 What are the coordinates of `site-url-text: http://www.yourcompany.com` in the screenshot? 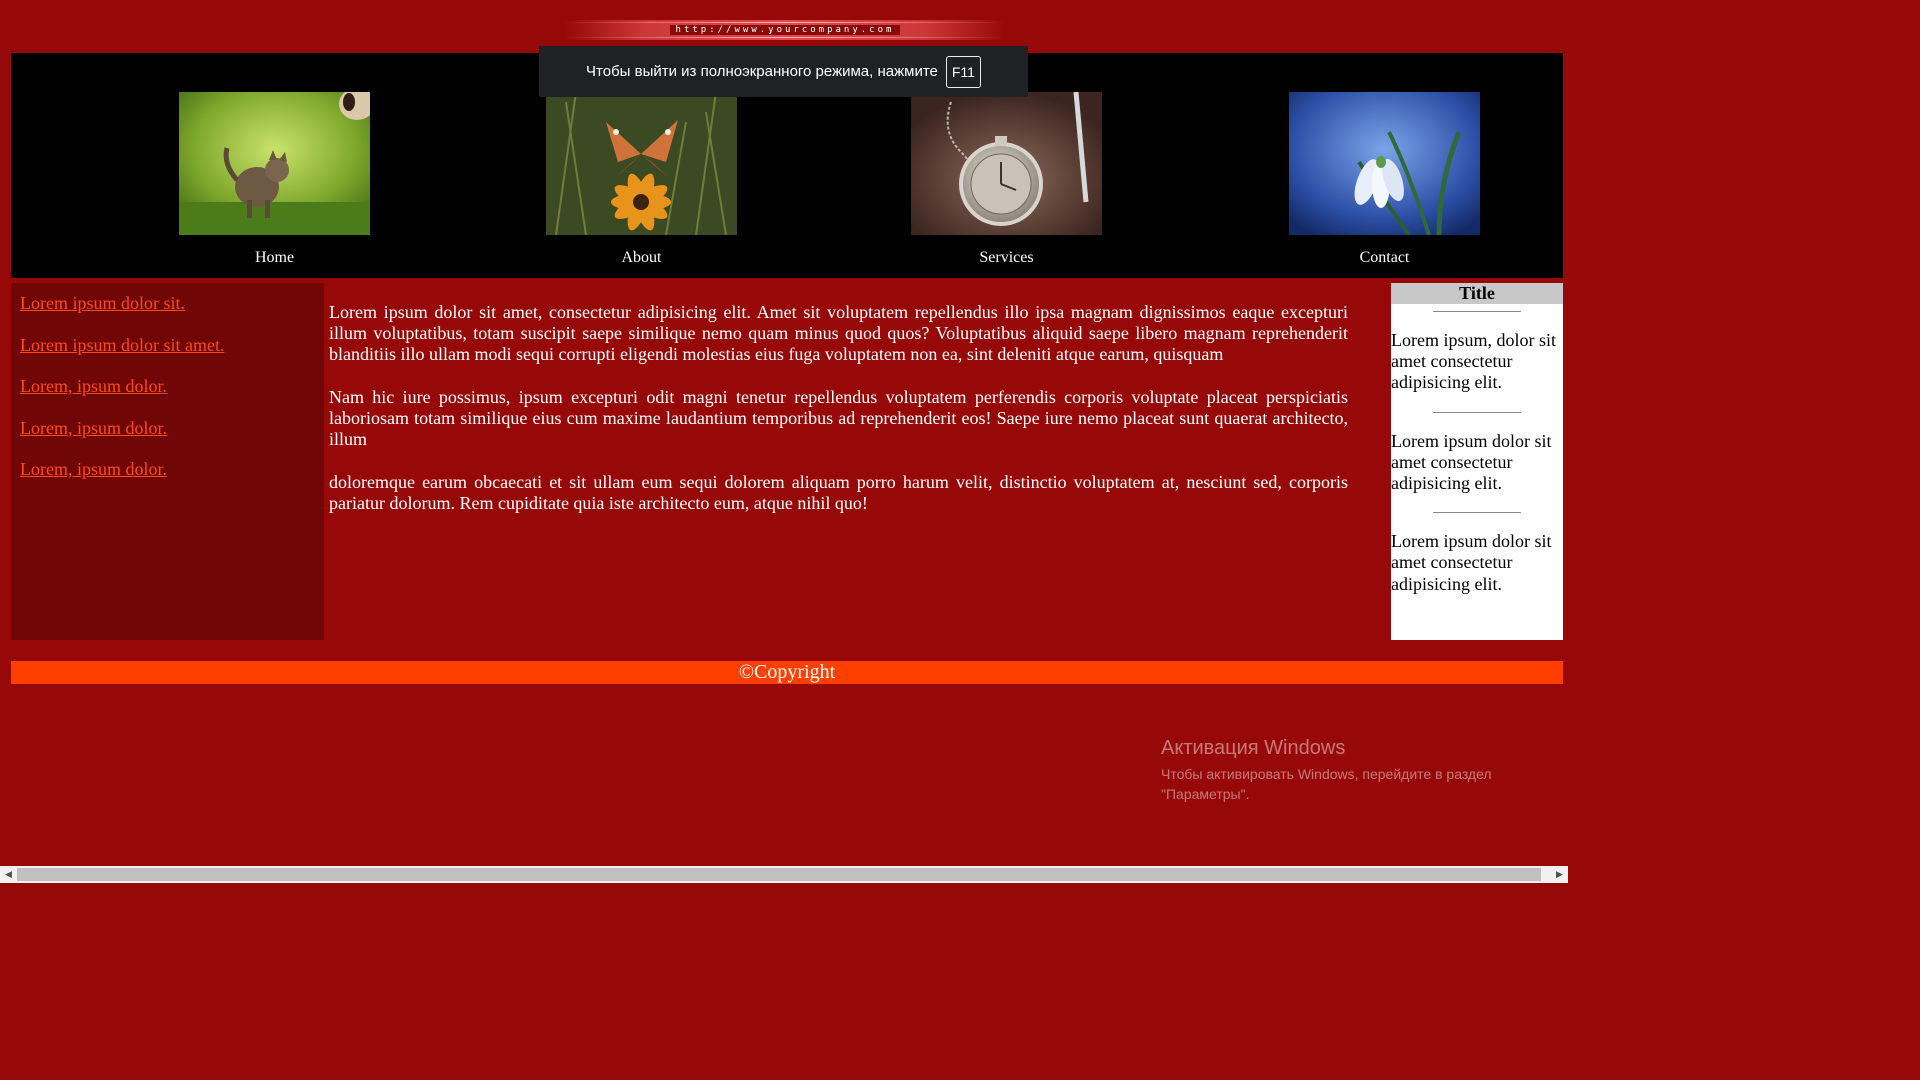 It's located at (785, 30).